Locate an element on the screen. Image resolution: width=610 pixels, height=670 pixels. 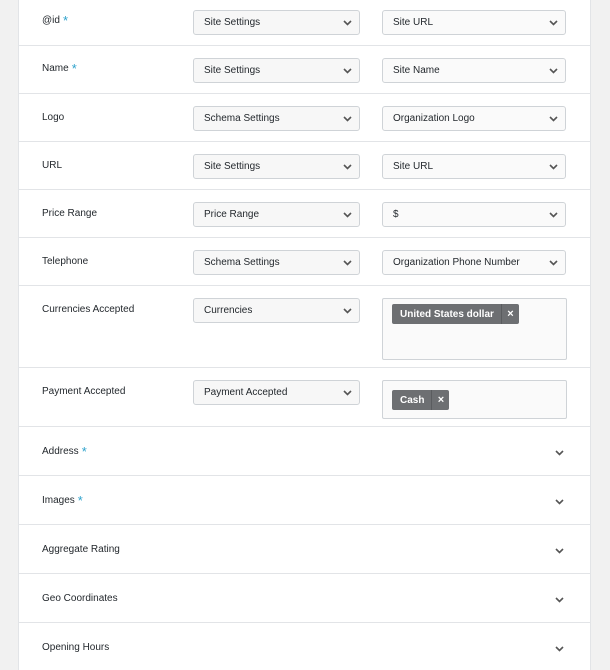
section-aggregate-rating: Aggregate Rating is located at coordinates (304, 549).